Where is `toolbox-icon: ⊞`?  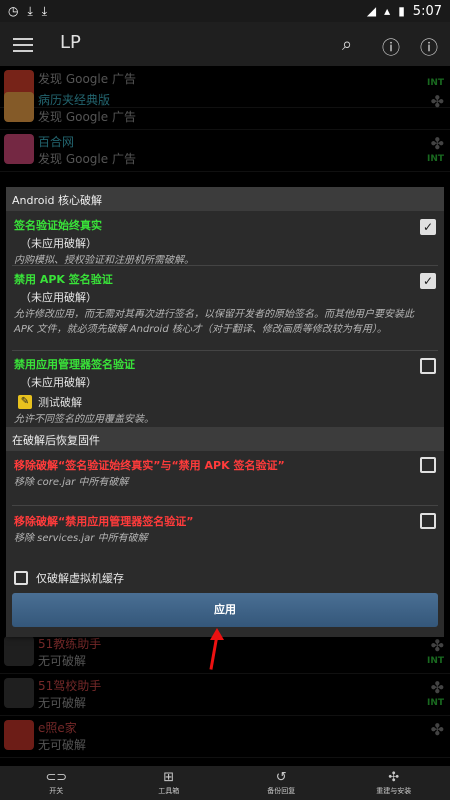 toolbox-icon: ⊞ is located at coordinates (169, 777).